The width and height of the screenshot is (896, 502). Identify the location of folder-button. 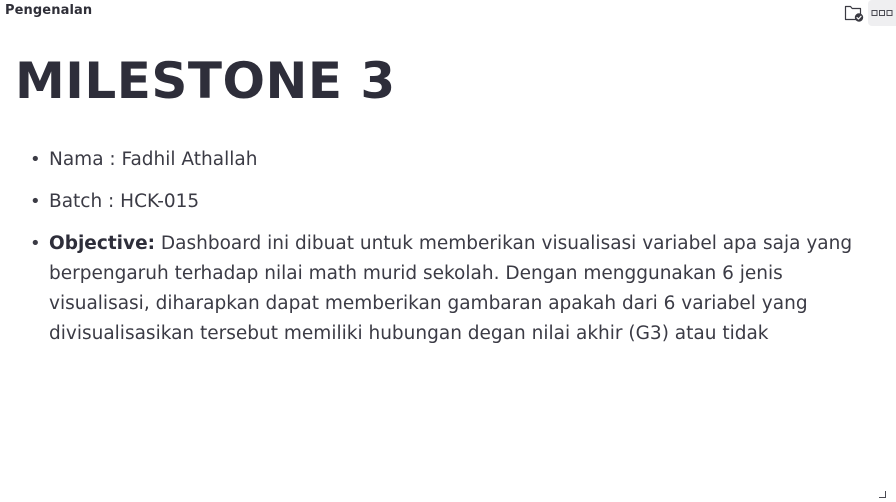
(854, 13).